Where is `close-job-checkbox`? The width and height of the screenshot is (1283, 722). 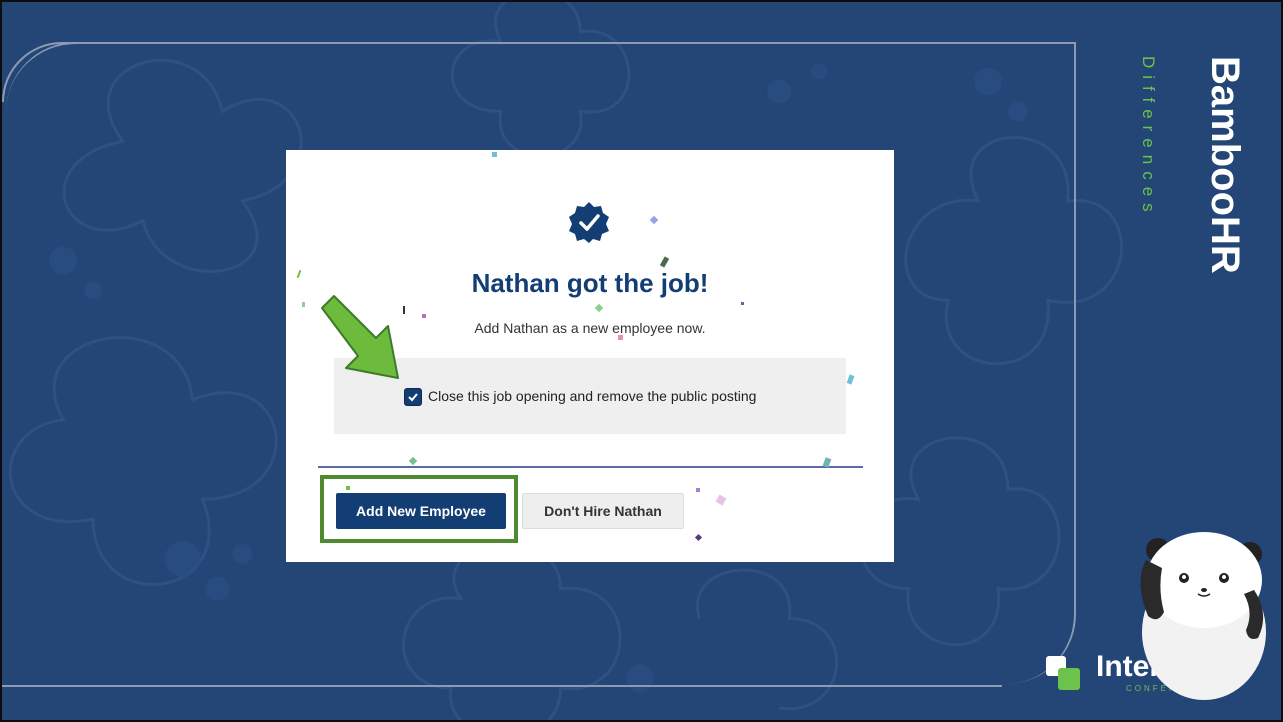
close-job-checkbox is located at coordinates (413, 397).